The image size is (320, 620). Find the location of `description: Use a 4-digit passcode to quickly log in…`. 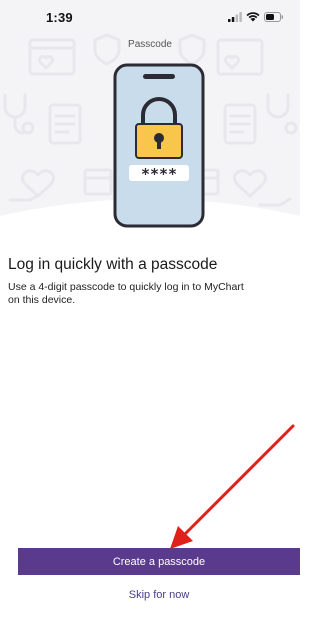

description: Use a 4-digit passcode to quickly log in… is located at coordinates (126, 293).